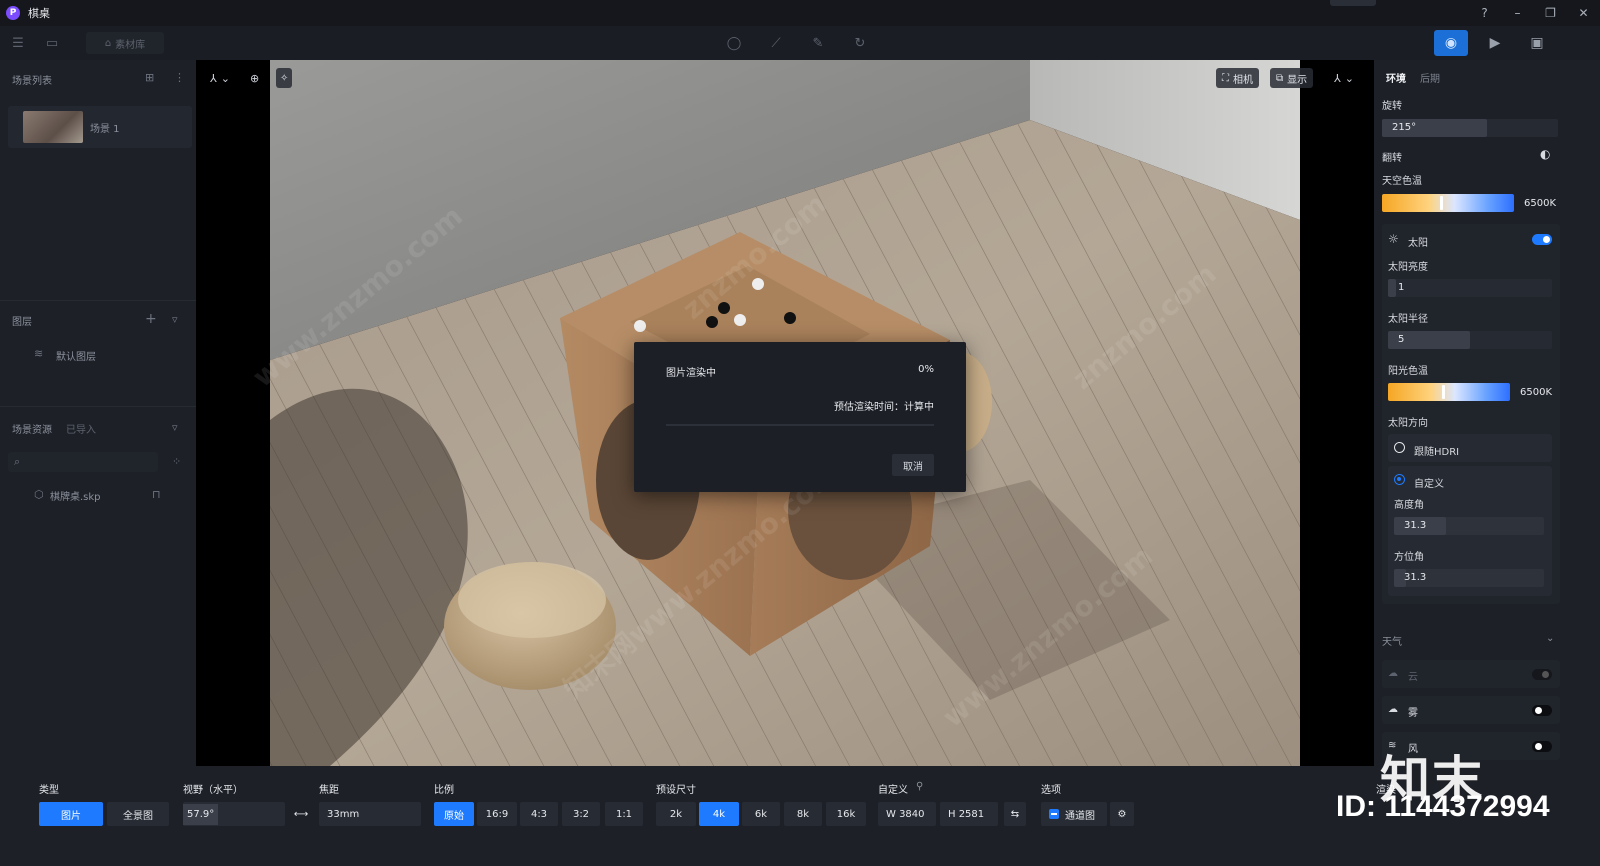 This screenshot has width=1600, height=866. I want to click on custom-size-info-icon: ⚲, so click(919, 786).